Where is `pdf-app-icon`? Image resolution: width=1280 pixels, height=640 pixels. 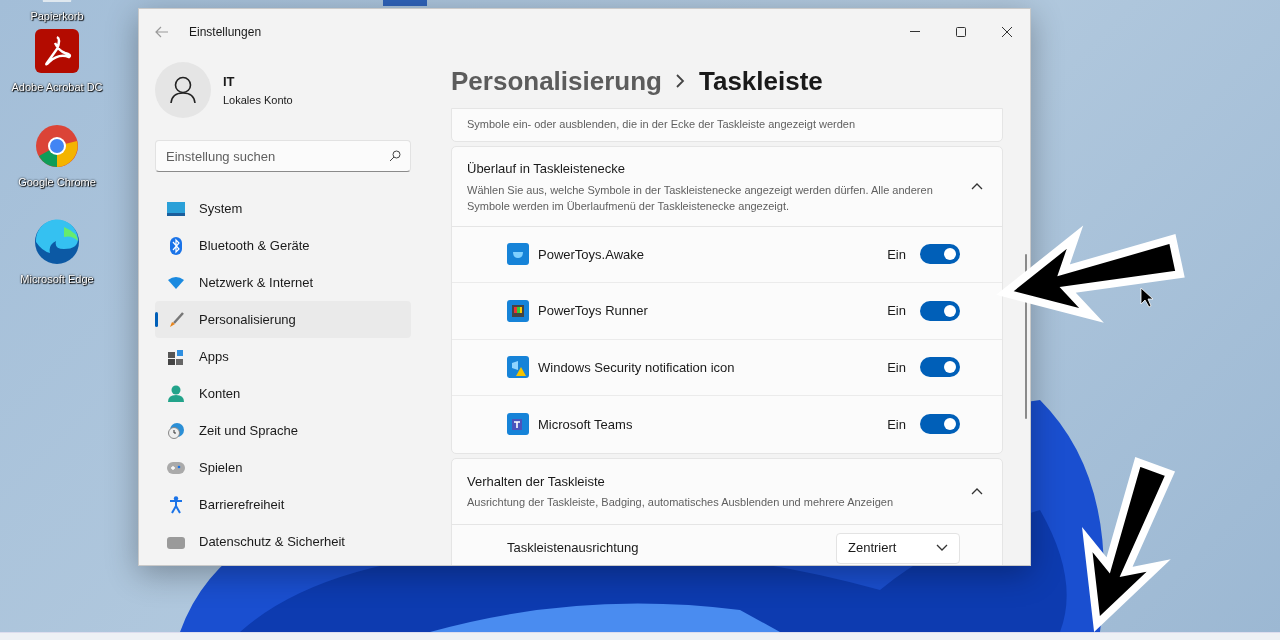 pdf-app-icon is located at coordinates (57, 51).